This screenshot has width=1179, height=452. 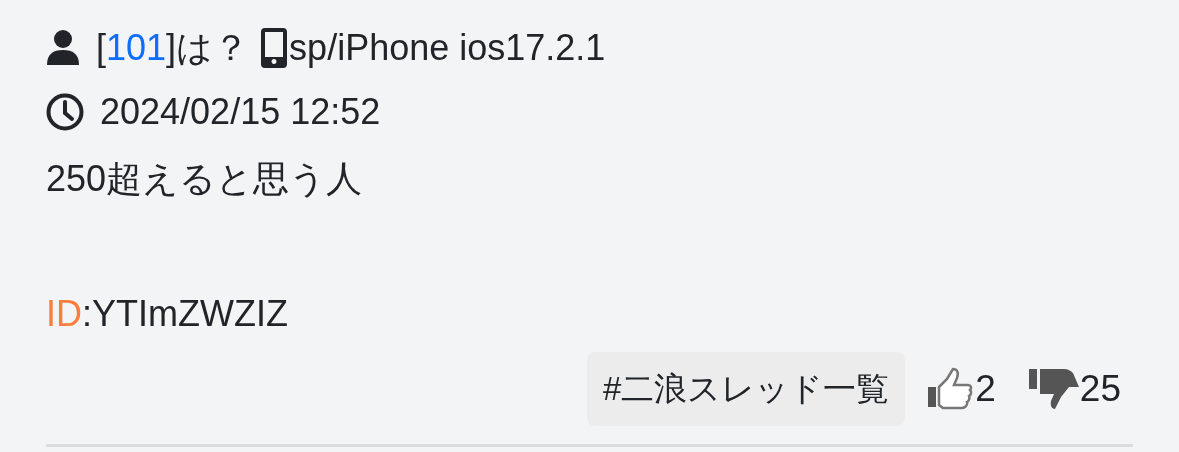 What do you see at coordinates (1053, 389) in the screenshot?
I see `thumbs-down-icon` at bounding box center [1053, 389].